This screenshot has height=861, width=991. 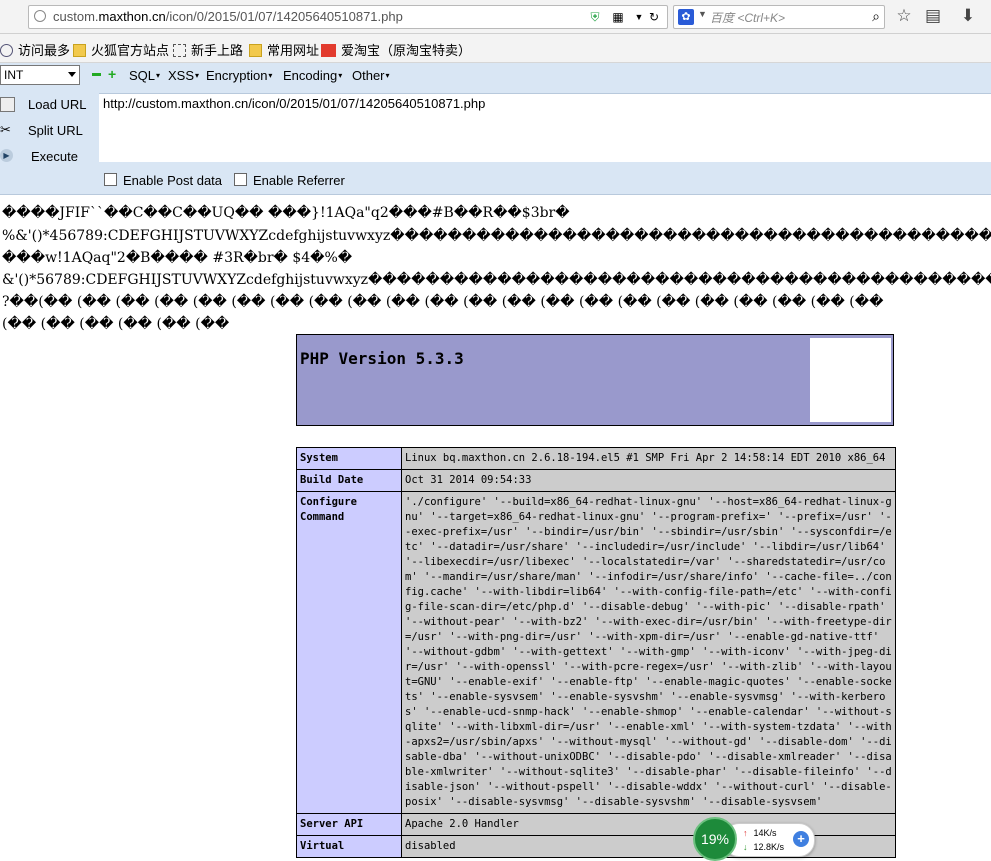 I want to click on library-icon: ▤, so click(x=933, y=16).